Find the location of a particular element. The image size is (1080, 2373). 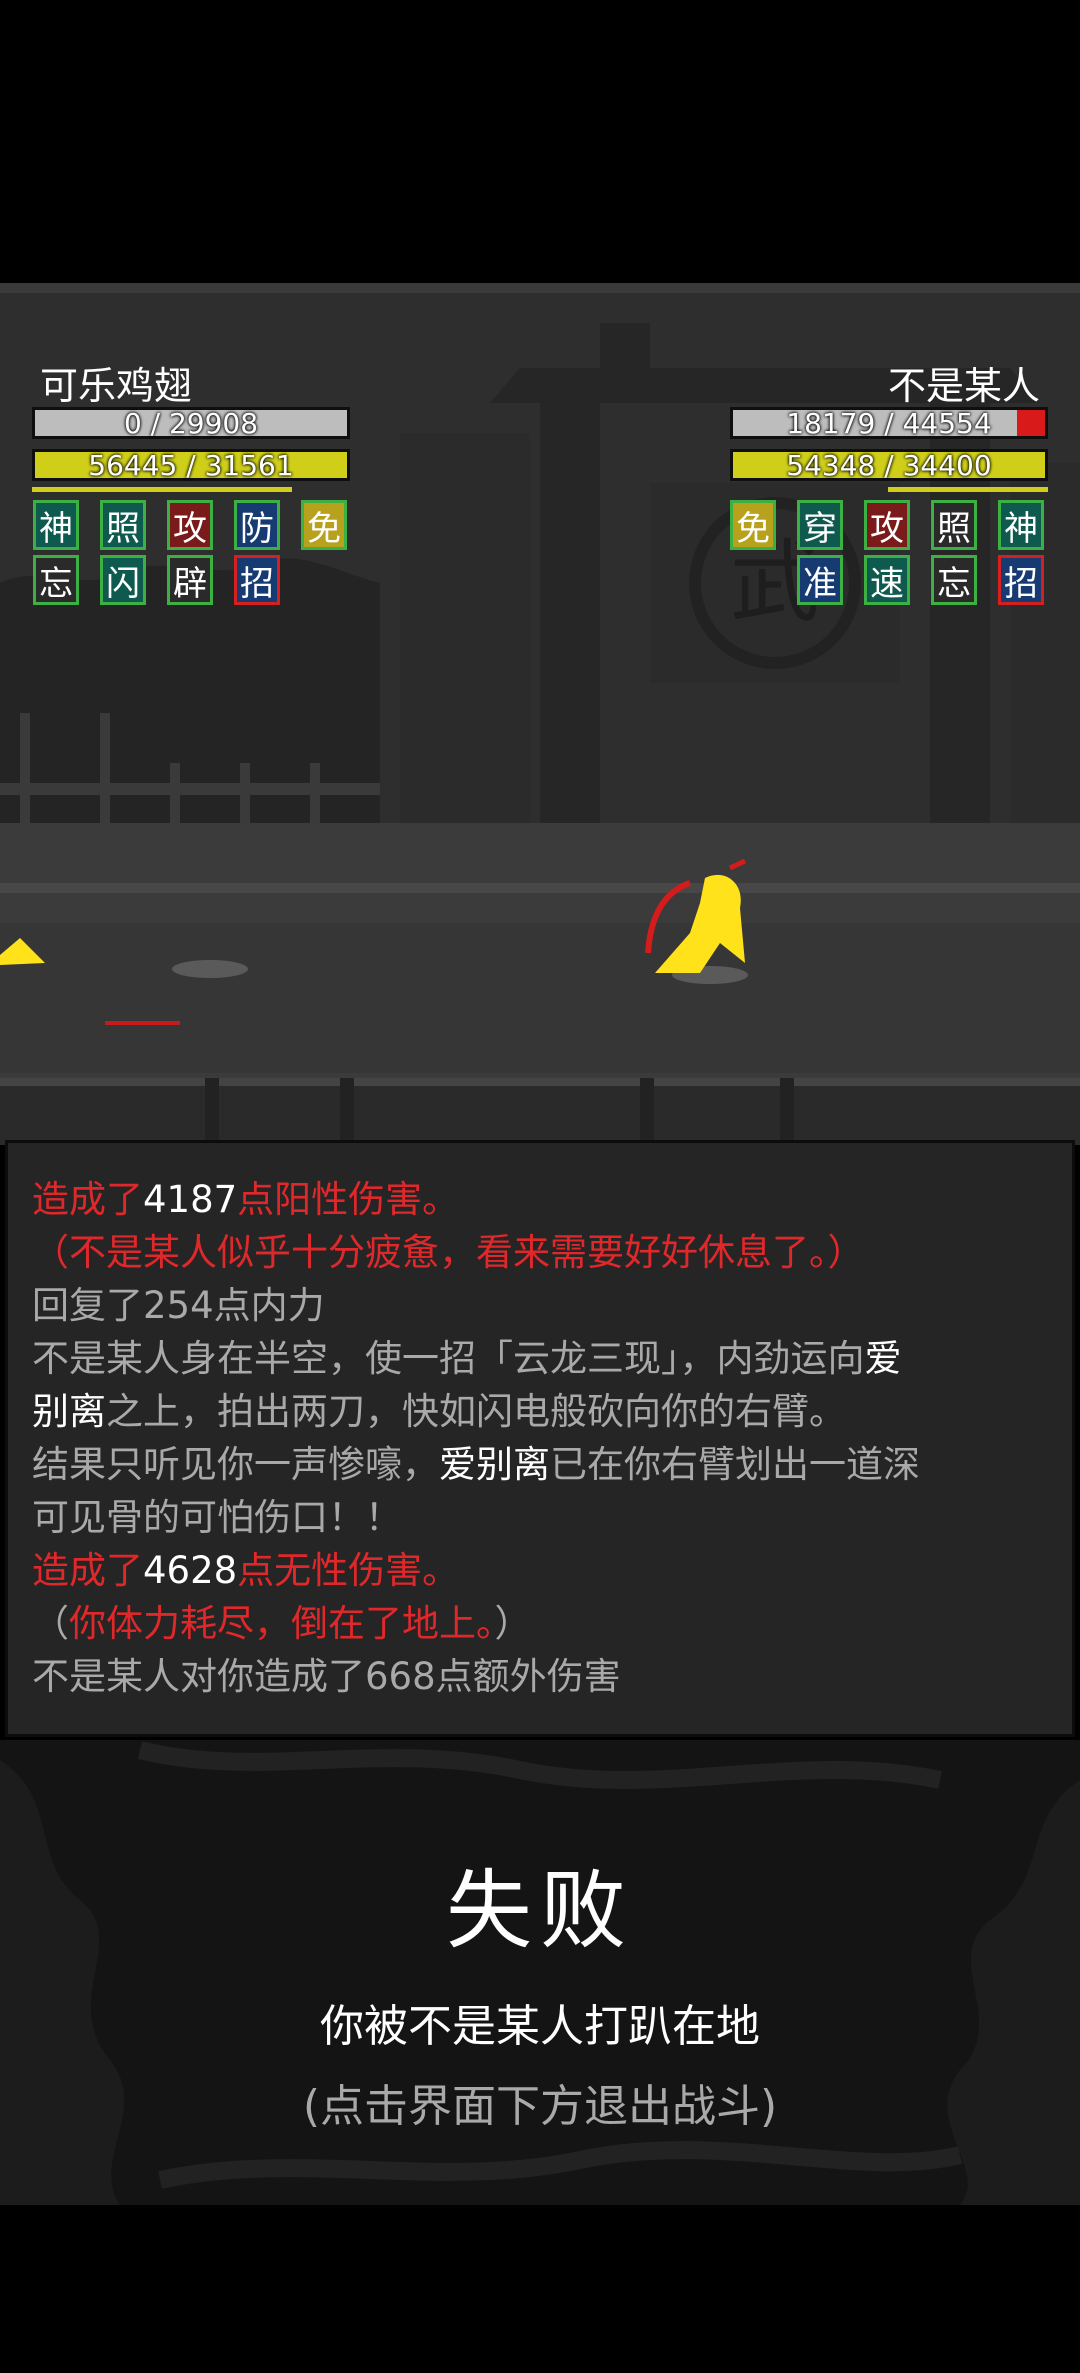

player-mp-text: 56445 / 31561 is located at coordinates (191, 465).